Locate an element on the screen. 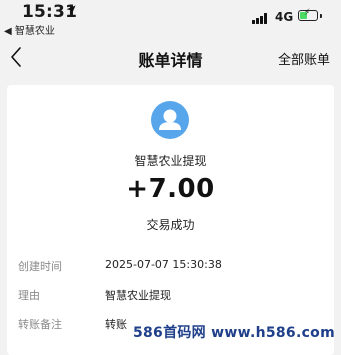 The width and height of the screenshot is (341, 355). detail-label: 转账备注 is located at coordinates (40, 324).